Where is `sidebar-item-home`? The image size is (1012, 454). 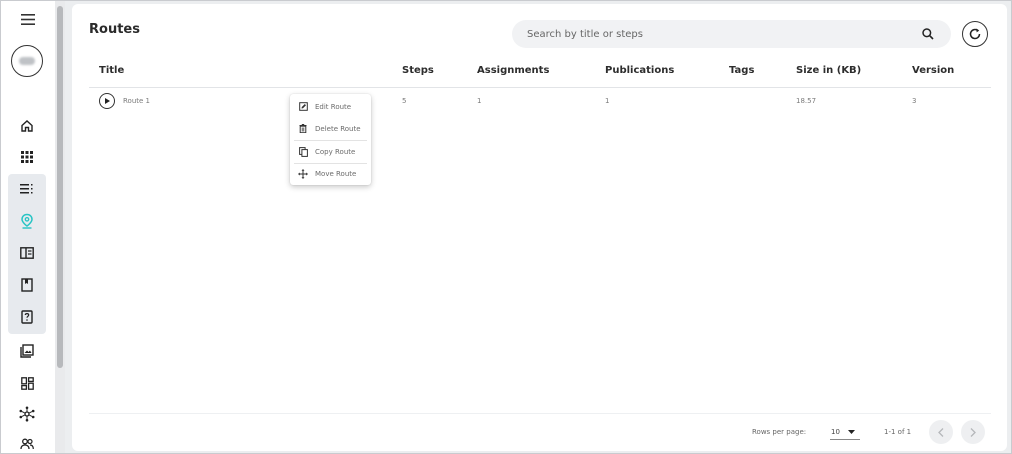 sidebar-item-home is located at coordinates (27, 126).